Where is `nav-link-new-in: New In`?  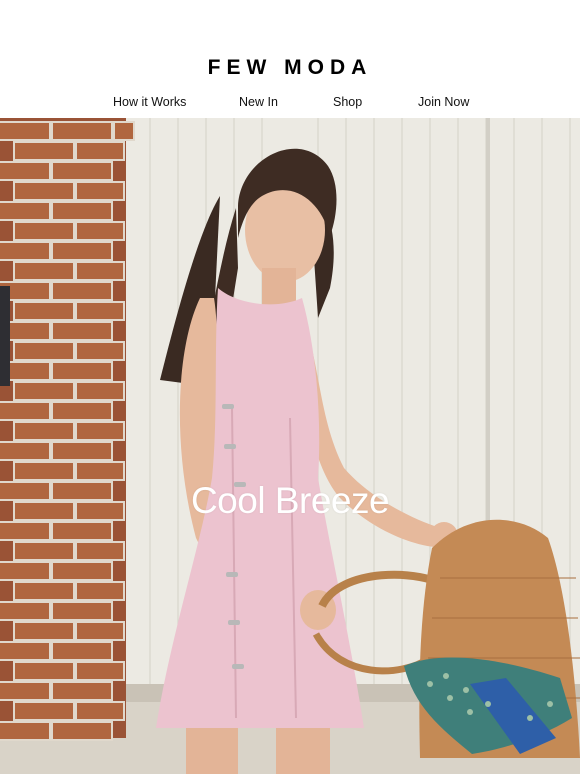
nav-link-new-in: New In is located at coordinates (258, 102).